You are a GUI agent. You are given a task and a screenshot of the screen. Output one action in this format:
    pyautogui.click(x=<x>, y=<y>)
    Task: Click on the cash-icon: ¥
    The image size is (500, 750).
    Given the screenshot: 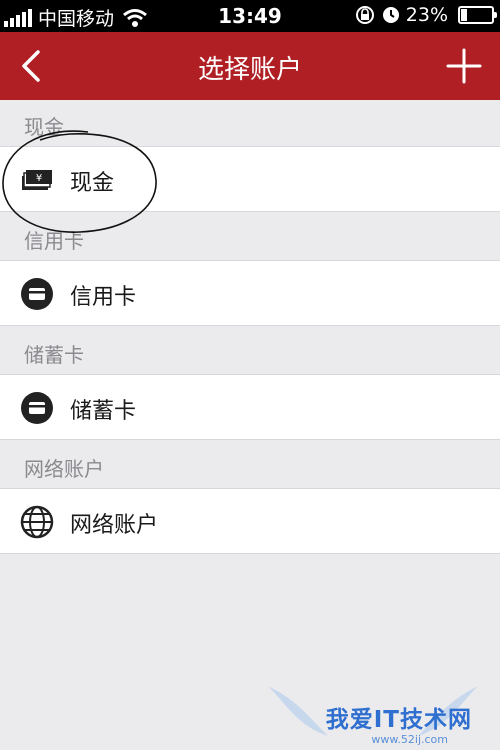 What is the action you would take?
    pyautogui.click(x=37, y=180)
    